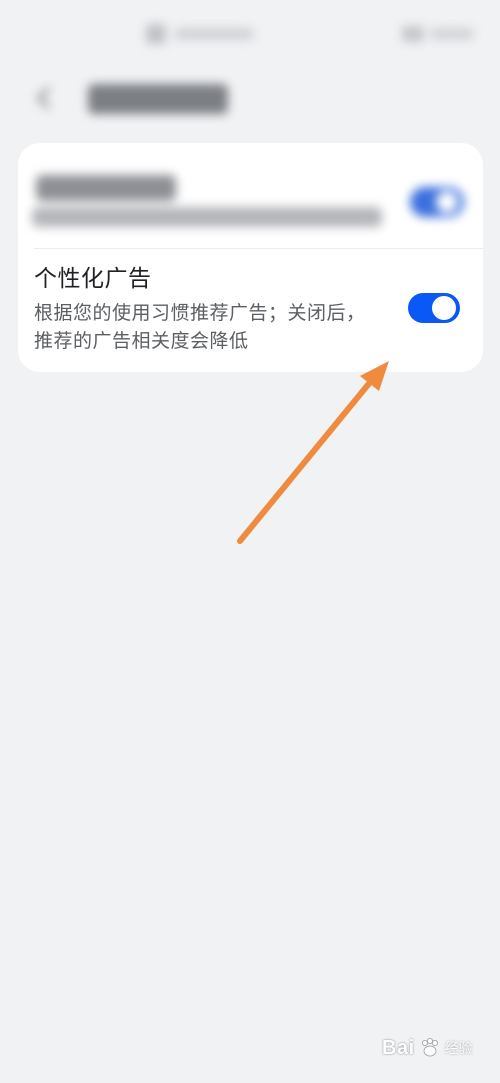  I want to click on status-bar, so click(250, 35).